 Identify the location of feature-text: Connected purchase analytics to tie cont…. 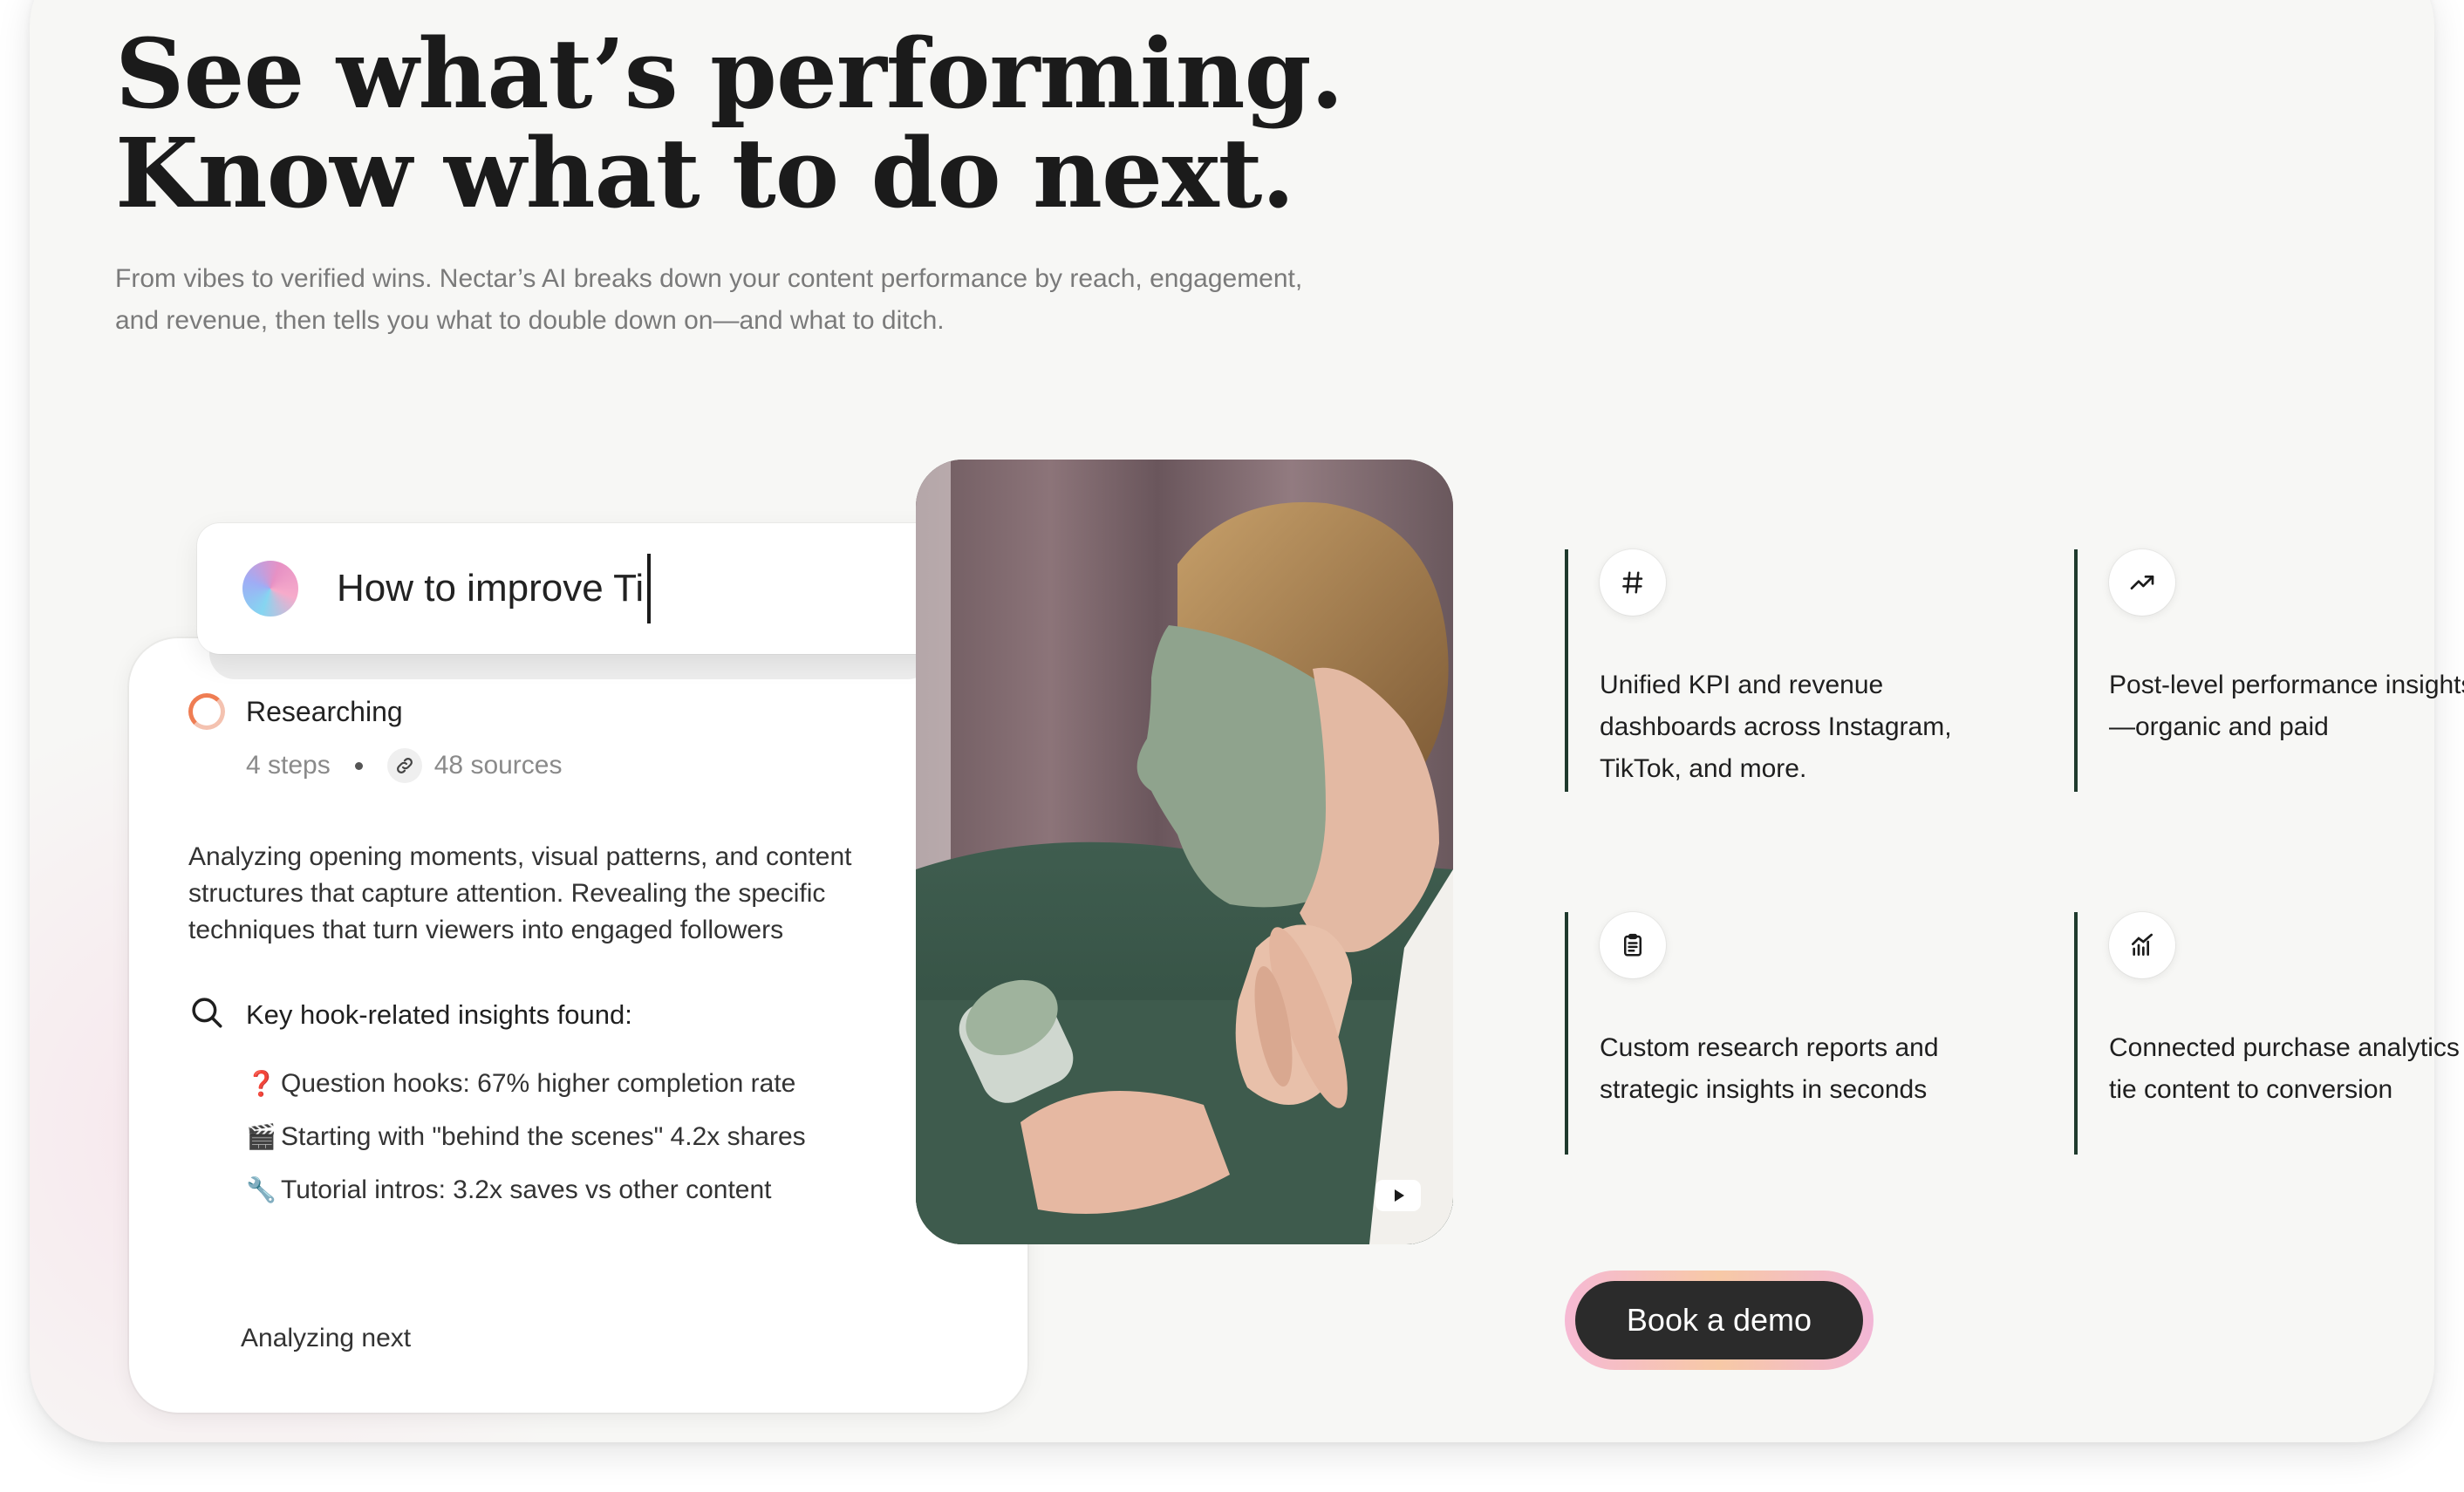
(2286, 1068).